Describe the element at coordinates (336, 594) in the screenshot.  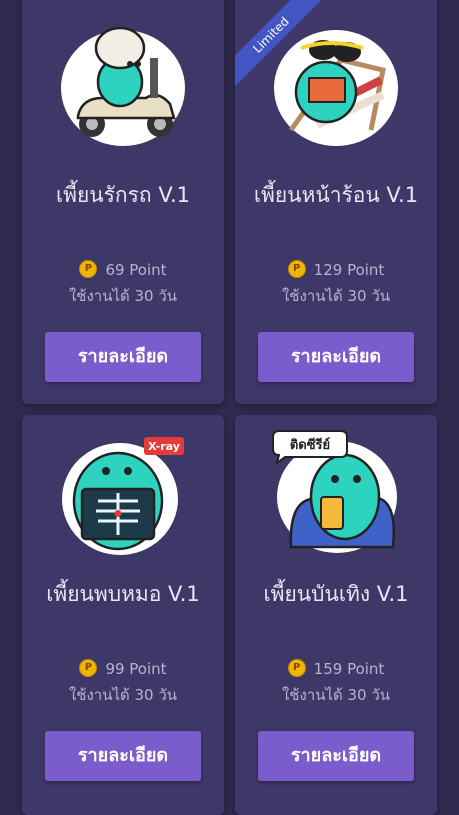
I see `sticker-name: เพี้ยนบันเทิง V.1` at that location.